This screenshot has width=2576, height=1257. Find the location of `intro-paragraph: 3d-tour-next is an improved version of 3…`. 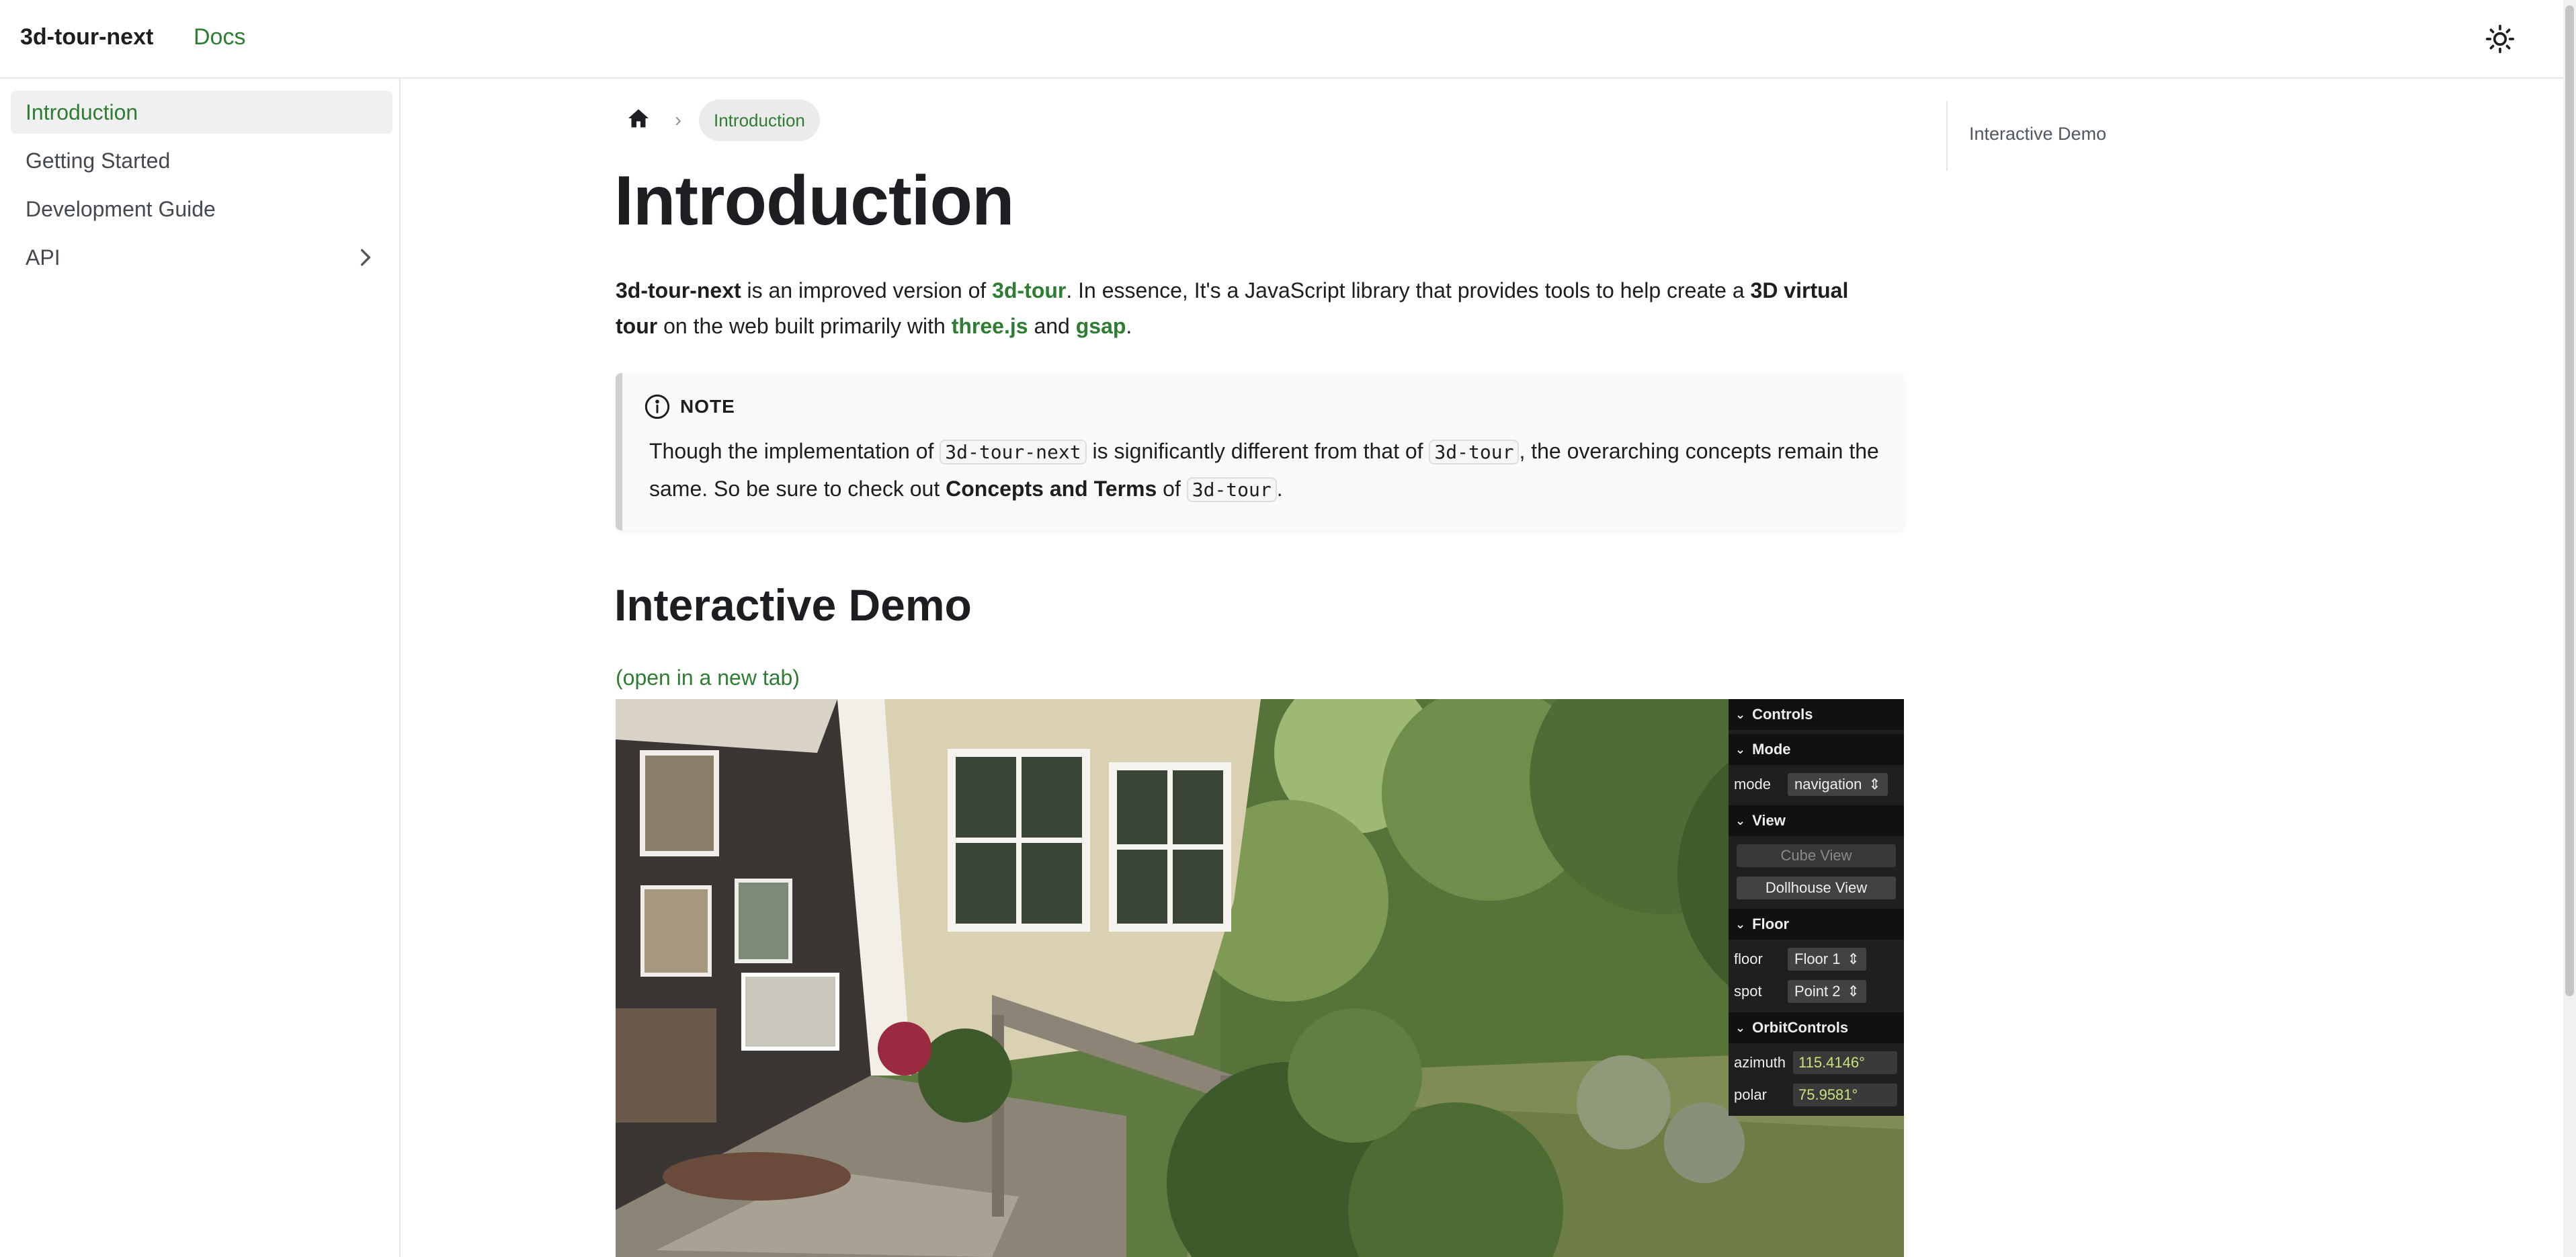

intro-paragraph: 3d-tour-next is an improved version of 3… is located at coordinates (1254, 309).